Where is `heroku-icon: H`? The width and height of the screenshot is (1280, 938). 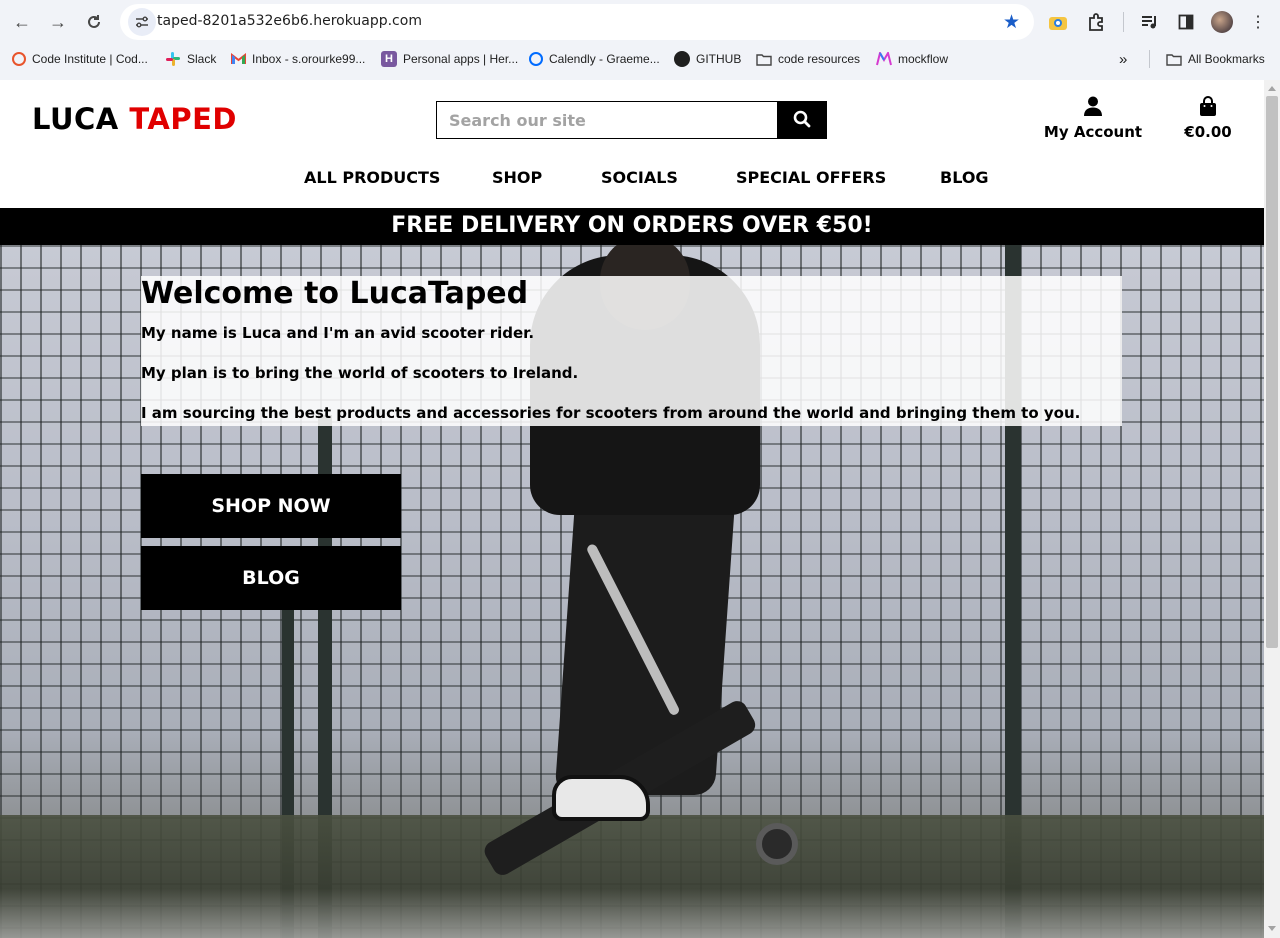
heroku-icon: H is located at coordinates (389, 59).